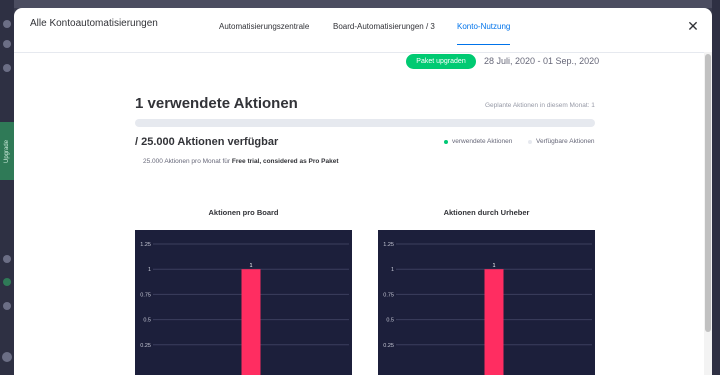 This screenshot has height=375, width=720. I want to click on chart-creator: 1.25 1 0.75 0.5 0.25 1, so click(486, 302).